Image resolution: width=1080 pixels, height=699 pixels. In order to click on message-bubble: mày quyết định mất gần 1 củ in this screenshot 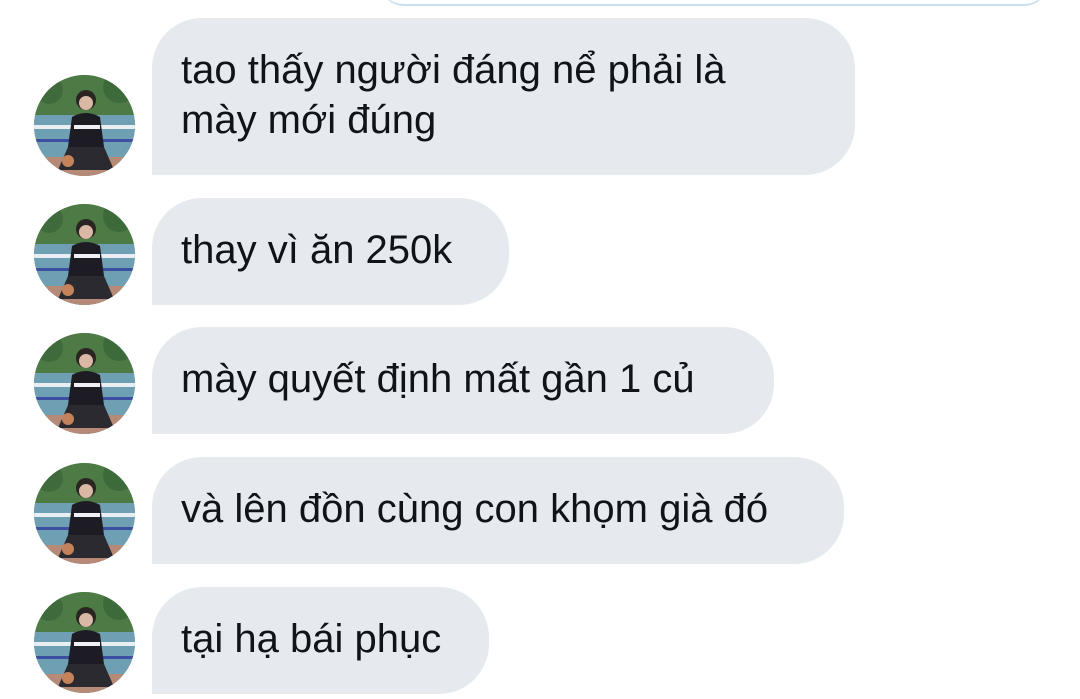, I will do `click(463, 380)`.